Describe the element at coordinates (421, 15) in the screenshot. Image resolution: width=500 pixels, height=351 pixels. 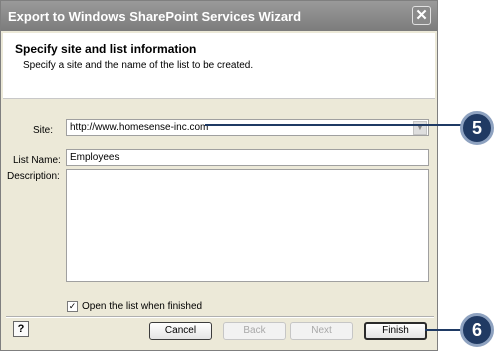
I see `close-icon: ✕` at that location.